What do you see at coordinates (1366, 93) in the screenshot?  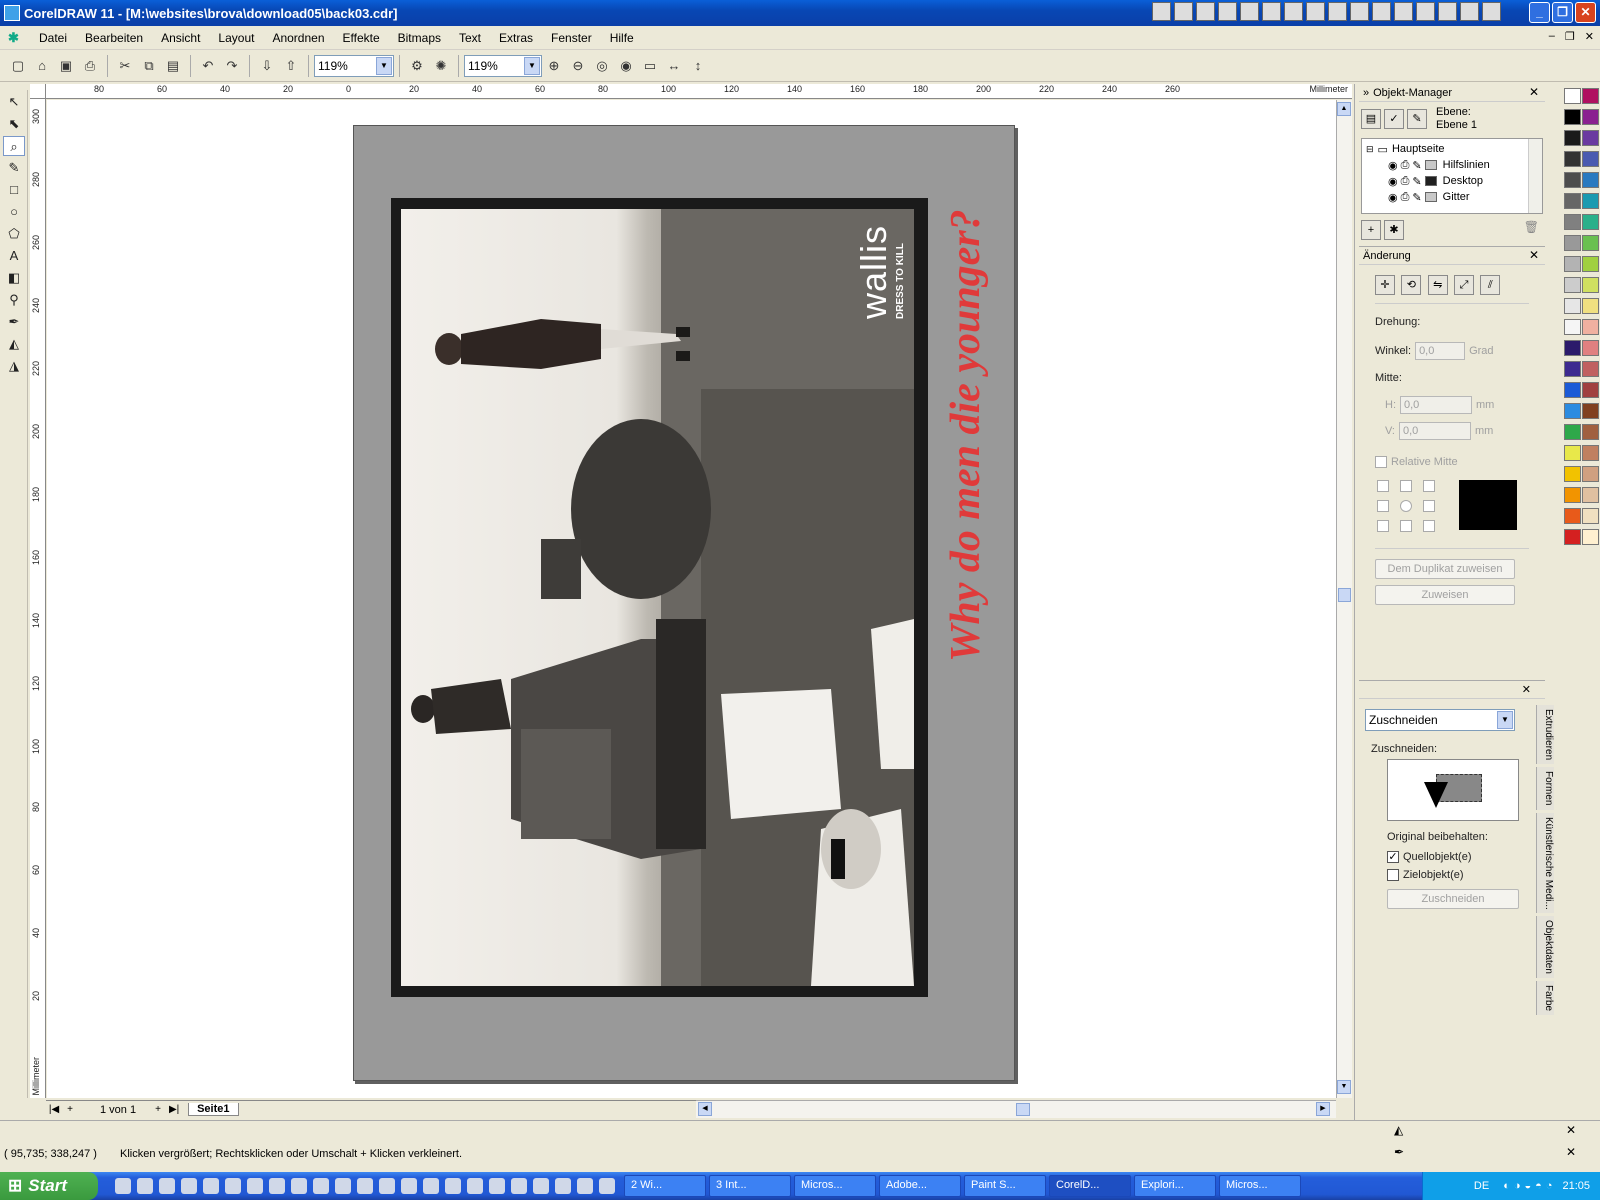 I see `docker-expand-icon: »` at bounding box center [1366, 93].